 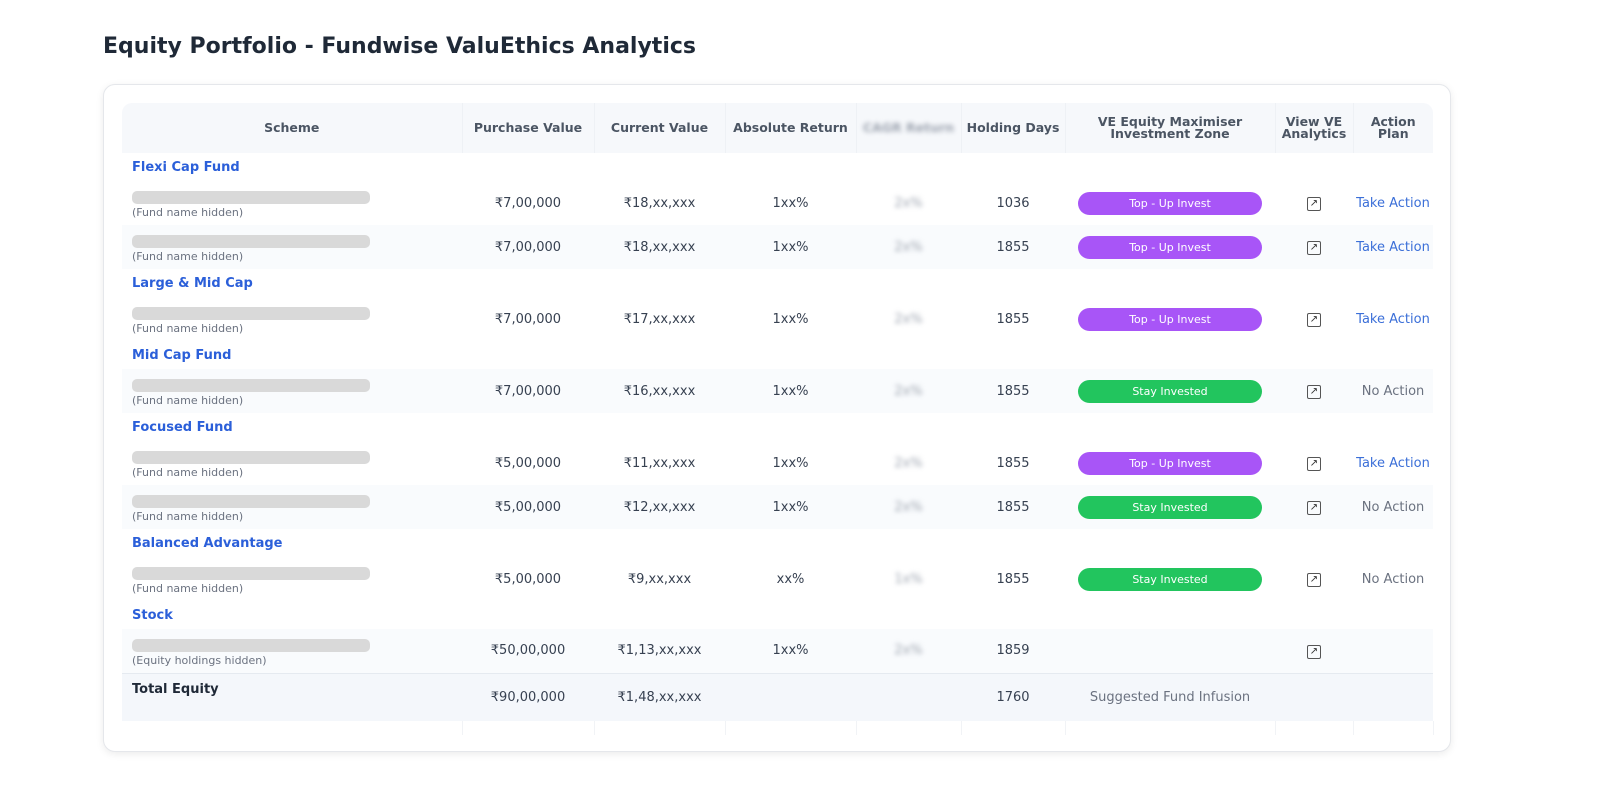 What do you see at coordinates (659, 203) in the screenshot?
I see `current-value: ₹18,xx,xxx` at bounding box center [659, 203].